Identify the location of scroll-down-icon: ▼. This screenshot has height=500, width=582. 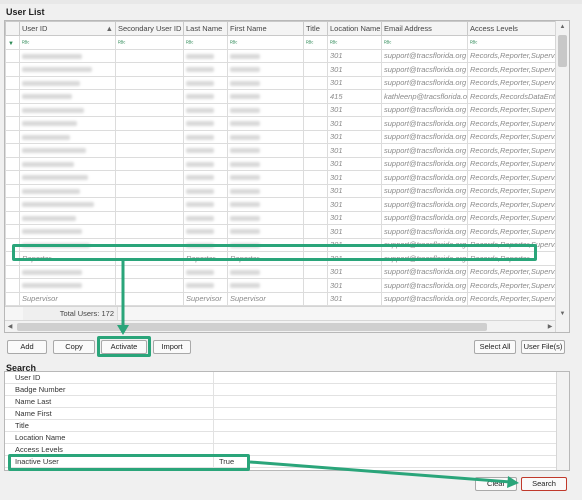
(562, 314).